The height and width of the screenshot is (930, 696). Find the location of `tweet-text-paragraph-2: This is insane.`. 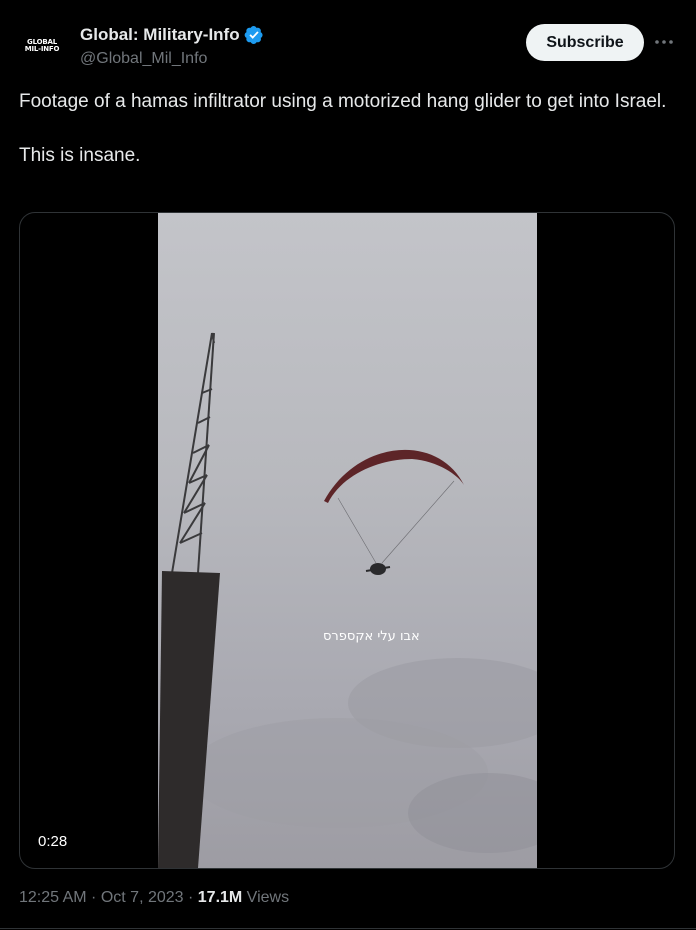

tweet-text-paragraph-2: This is insane. is located at coordinates (80, 155).